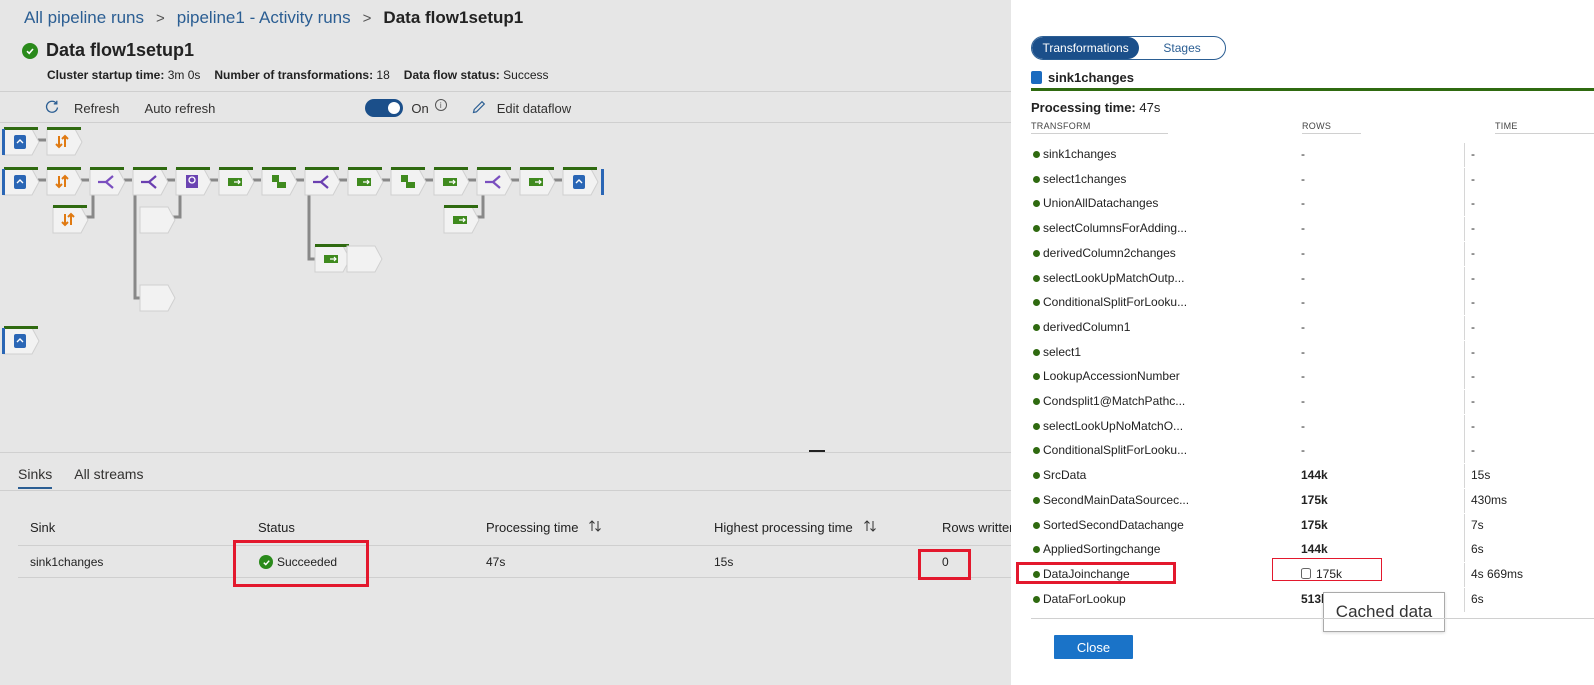 This screenshot has width=1594, height=685. What do you see at coordinates (1312, 229) in the screenshot?
I see `transform-row: selectColumnsForAdding... - -` at bounding box center [1312, 229].